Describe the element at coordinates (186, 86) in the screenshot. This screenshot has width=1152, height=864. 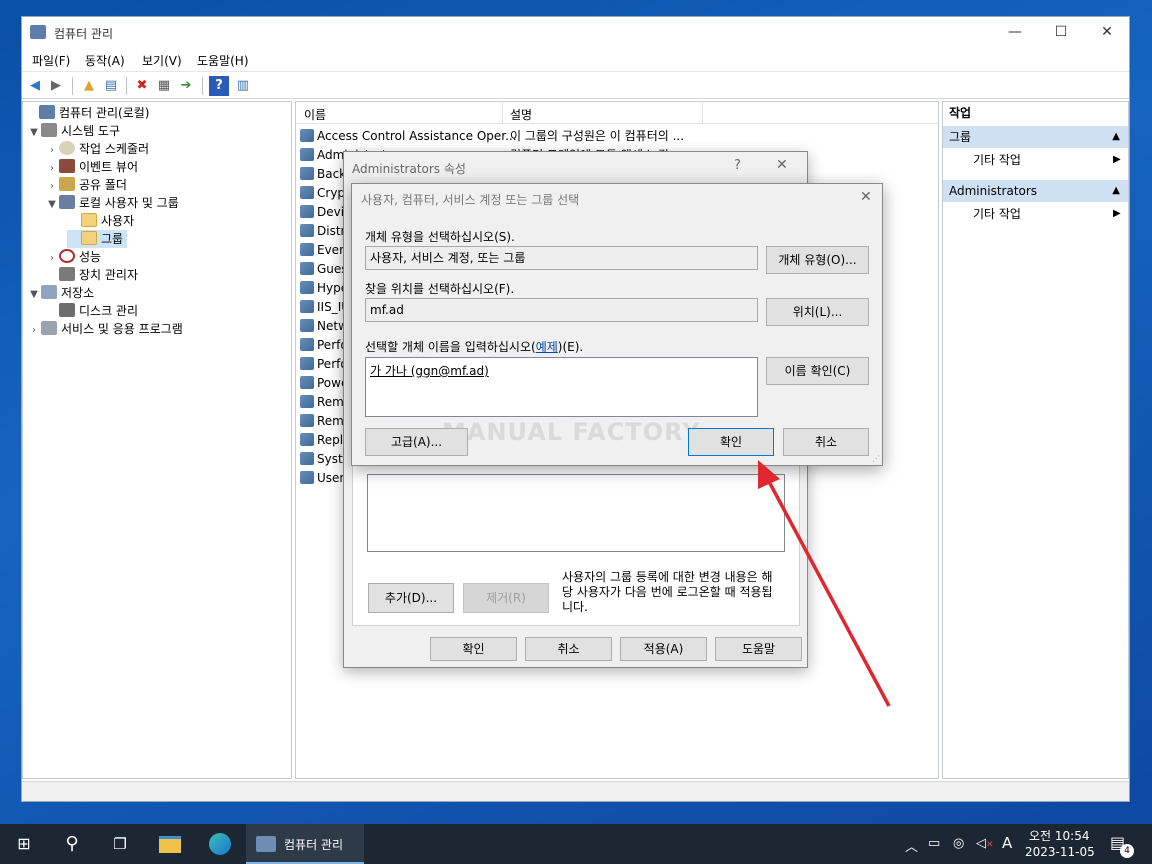
I see `export-icon: ➔` at that location.